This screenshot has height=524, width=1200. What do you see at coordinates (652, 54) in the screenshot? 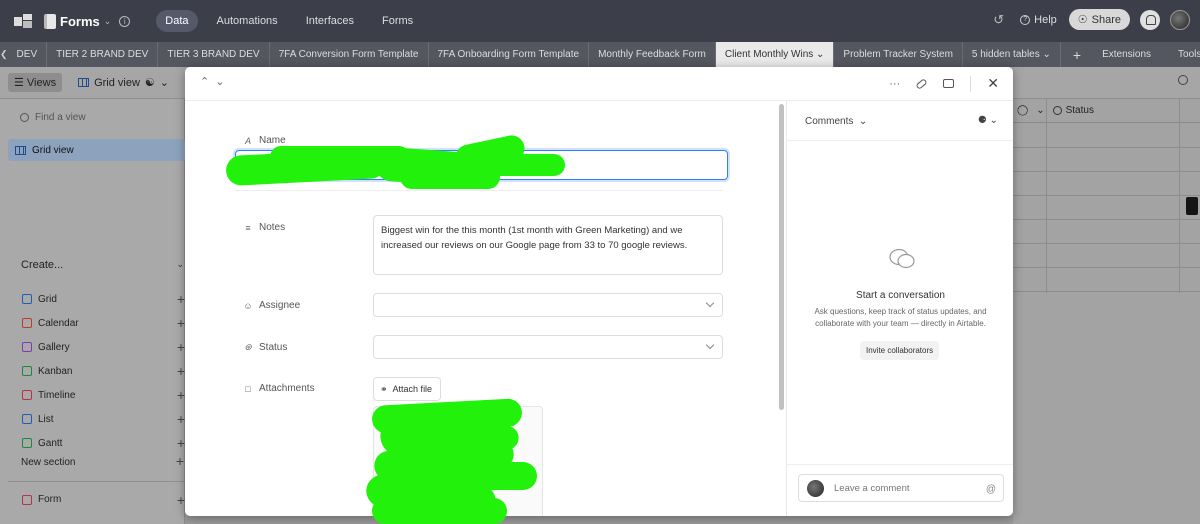
I see `tab-monthly-feedback-form: Monthly Feedback Form` at bounding box center [652, 54].